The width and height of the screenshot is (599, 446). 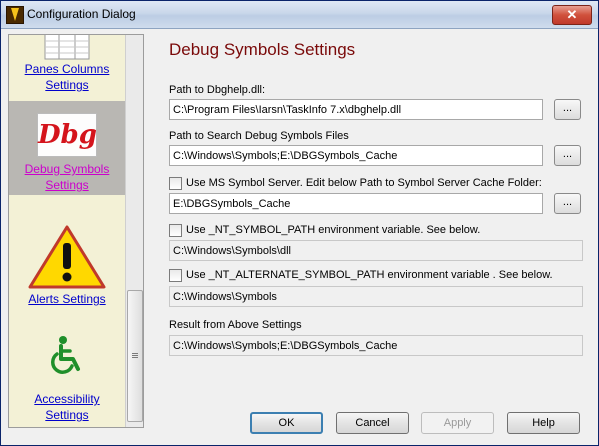 What do you see at coordinates (67, 298) in the screenshot?
I see `sidebar-item-label: Alerts Settings` at bounding box center [67, 298].